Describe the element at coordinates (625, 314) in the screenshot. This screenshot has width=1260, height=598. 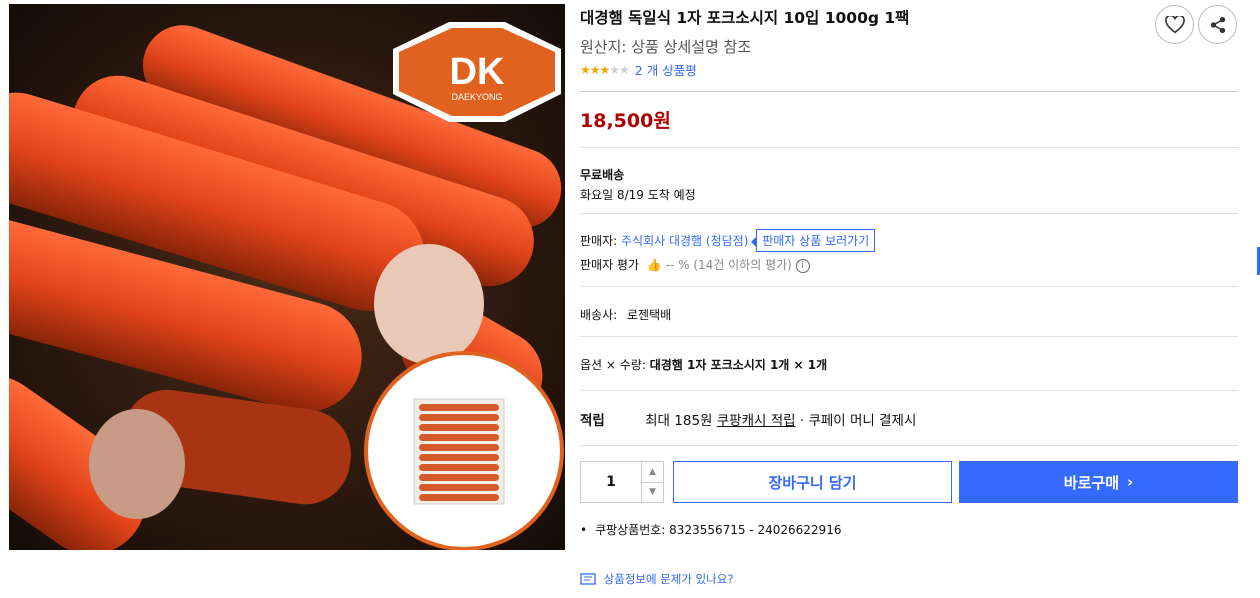
I see `delivery-row: 배송사: 로젠택배` at that location.